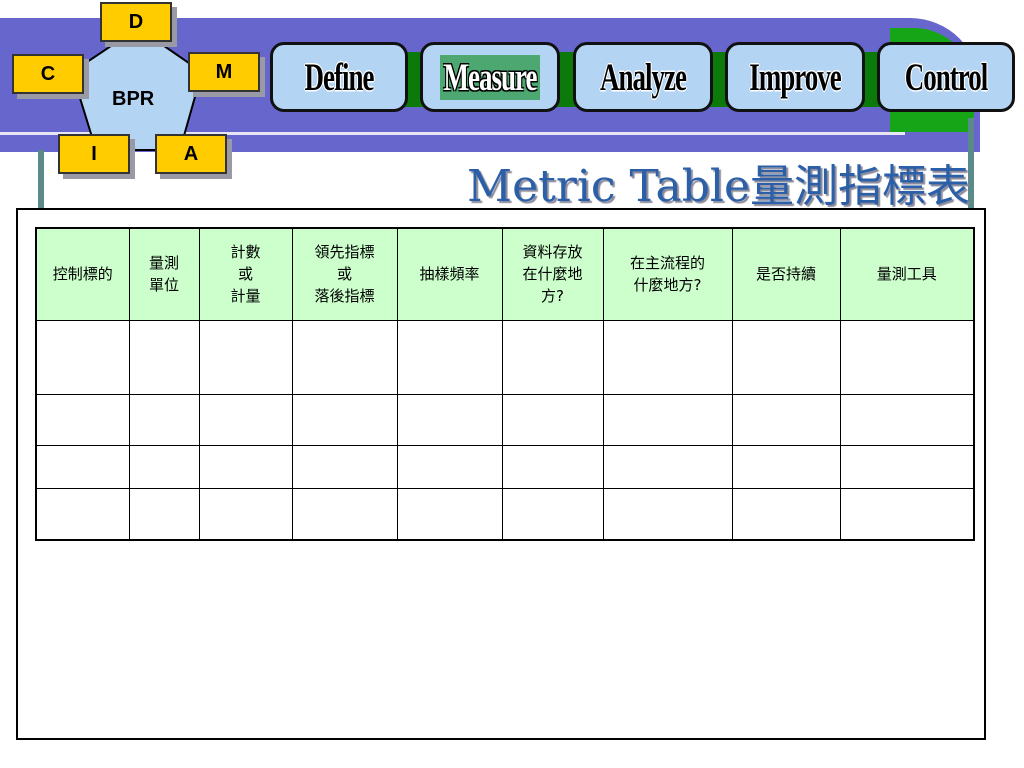 This screenshot has width=1024, height=768. What do you see at coordinates (191, 154) in the screenshot?
I see `bpr-node-analyze: A` at bounding box center [191, 154].